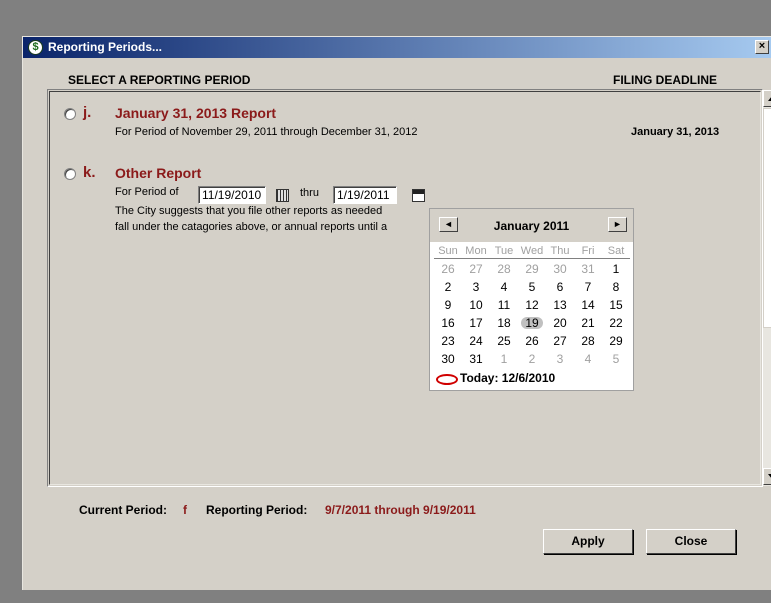 The height and width of the screenshot is (603, 771). What do you see at coordinates (616, 305) in the screenshot?
I see `calendar-day: 15` at bounding box center [616, 305].